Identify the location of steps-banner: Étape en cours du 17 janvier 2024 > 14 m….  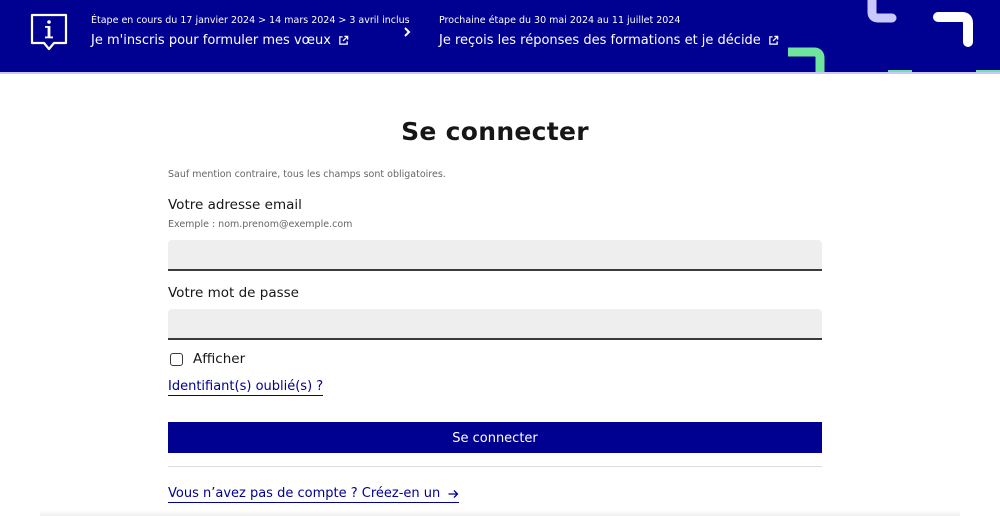
(500, 36).